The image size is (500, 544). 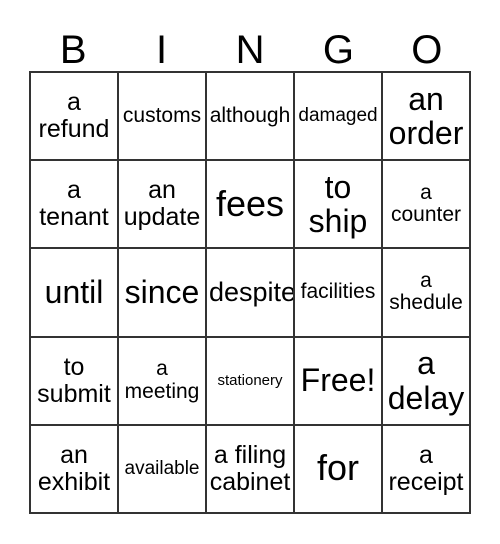 I want to click on bingo-cell-label: facilities, so click(x=338, y=292).